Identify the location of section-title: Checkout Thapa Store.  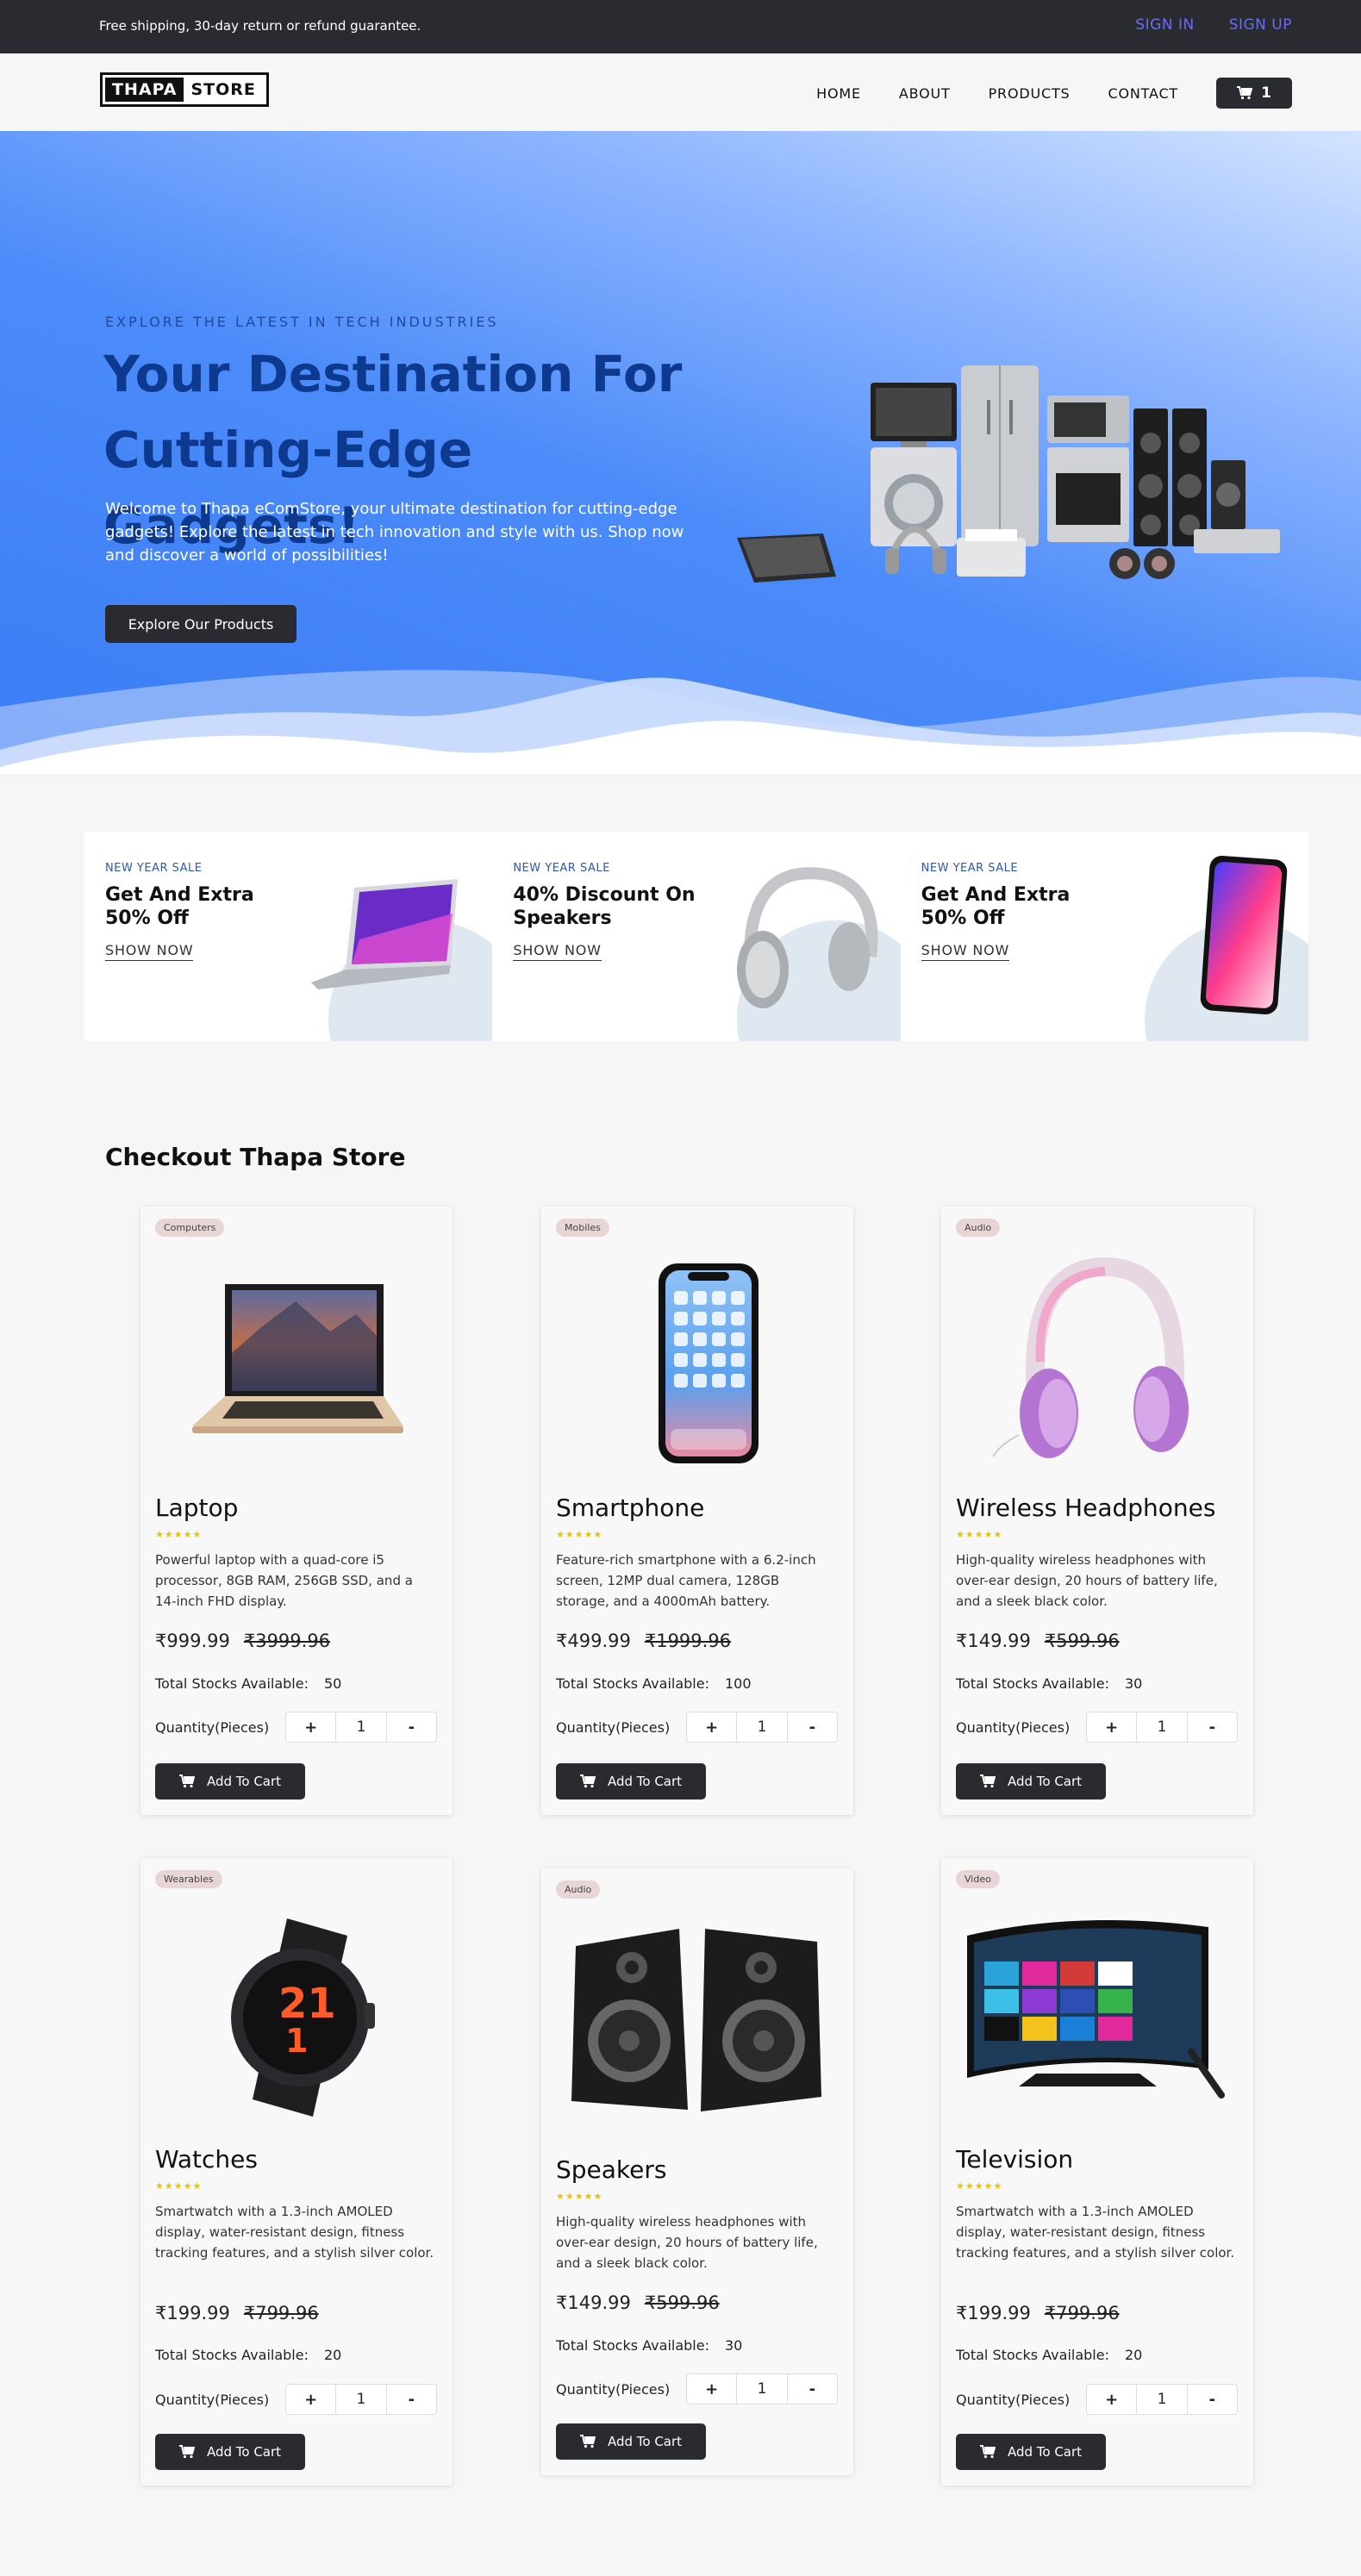
(256, 1157).